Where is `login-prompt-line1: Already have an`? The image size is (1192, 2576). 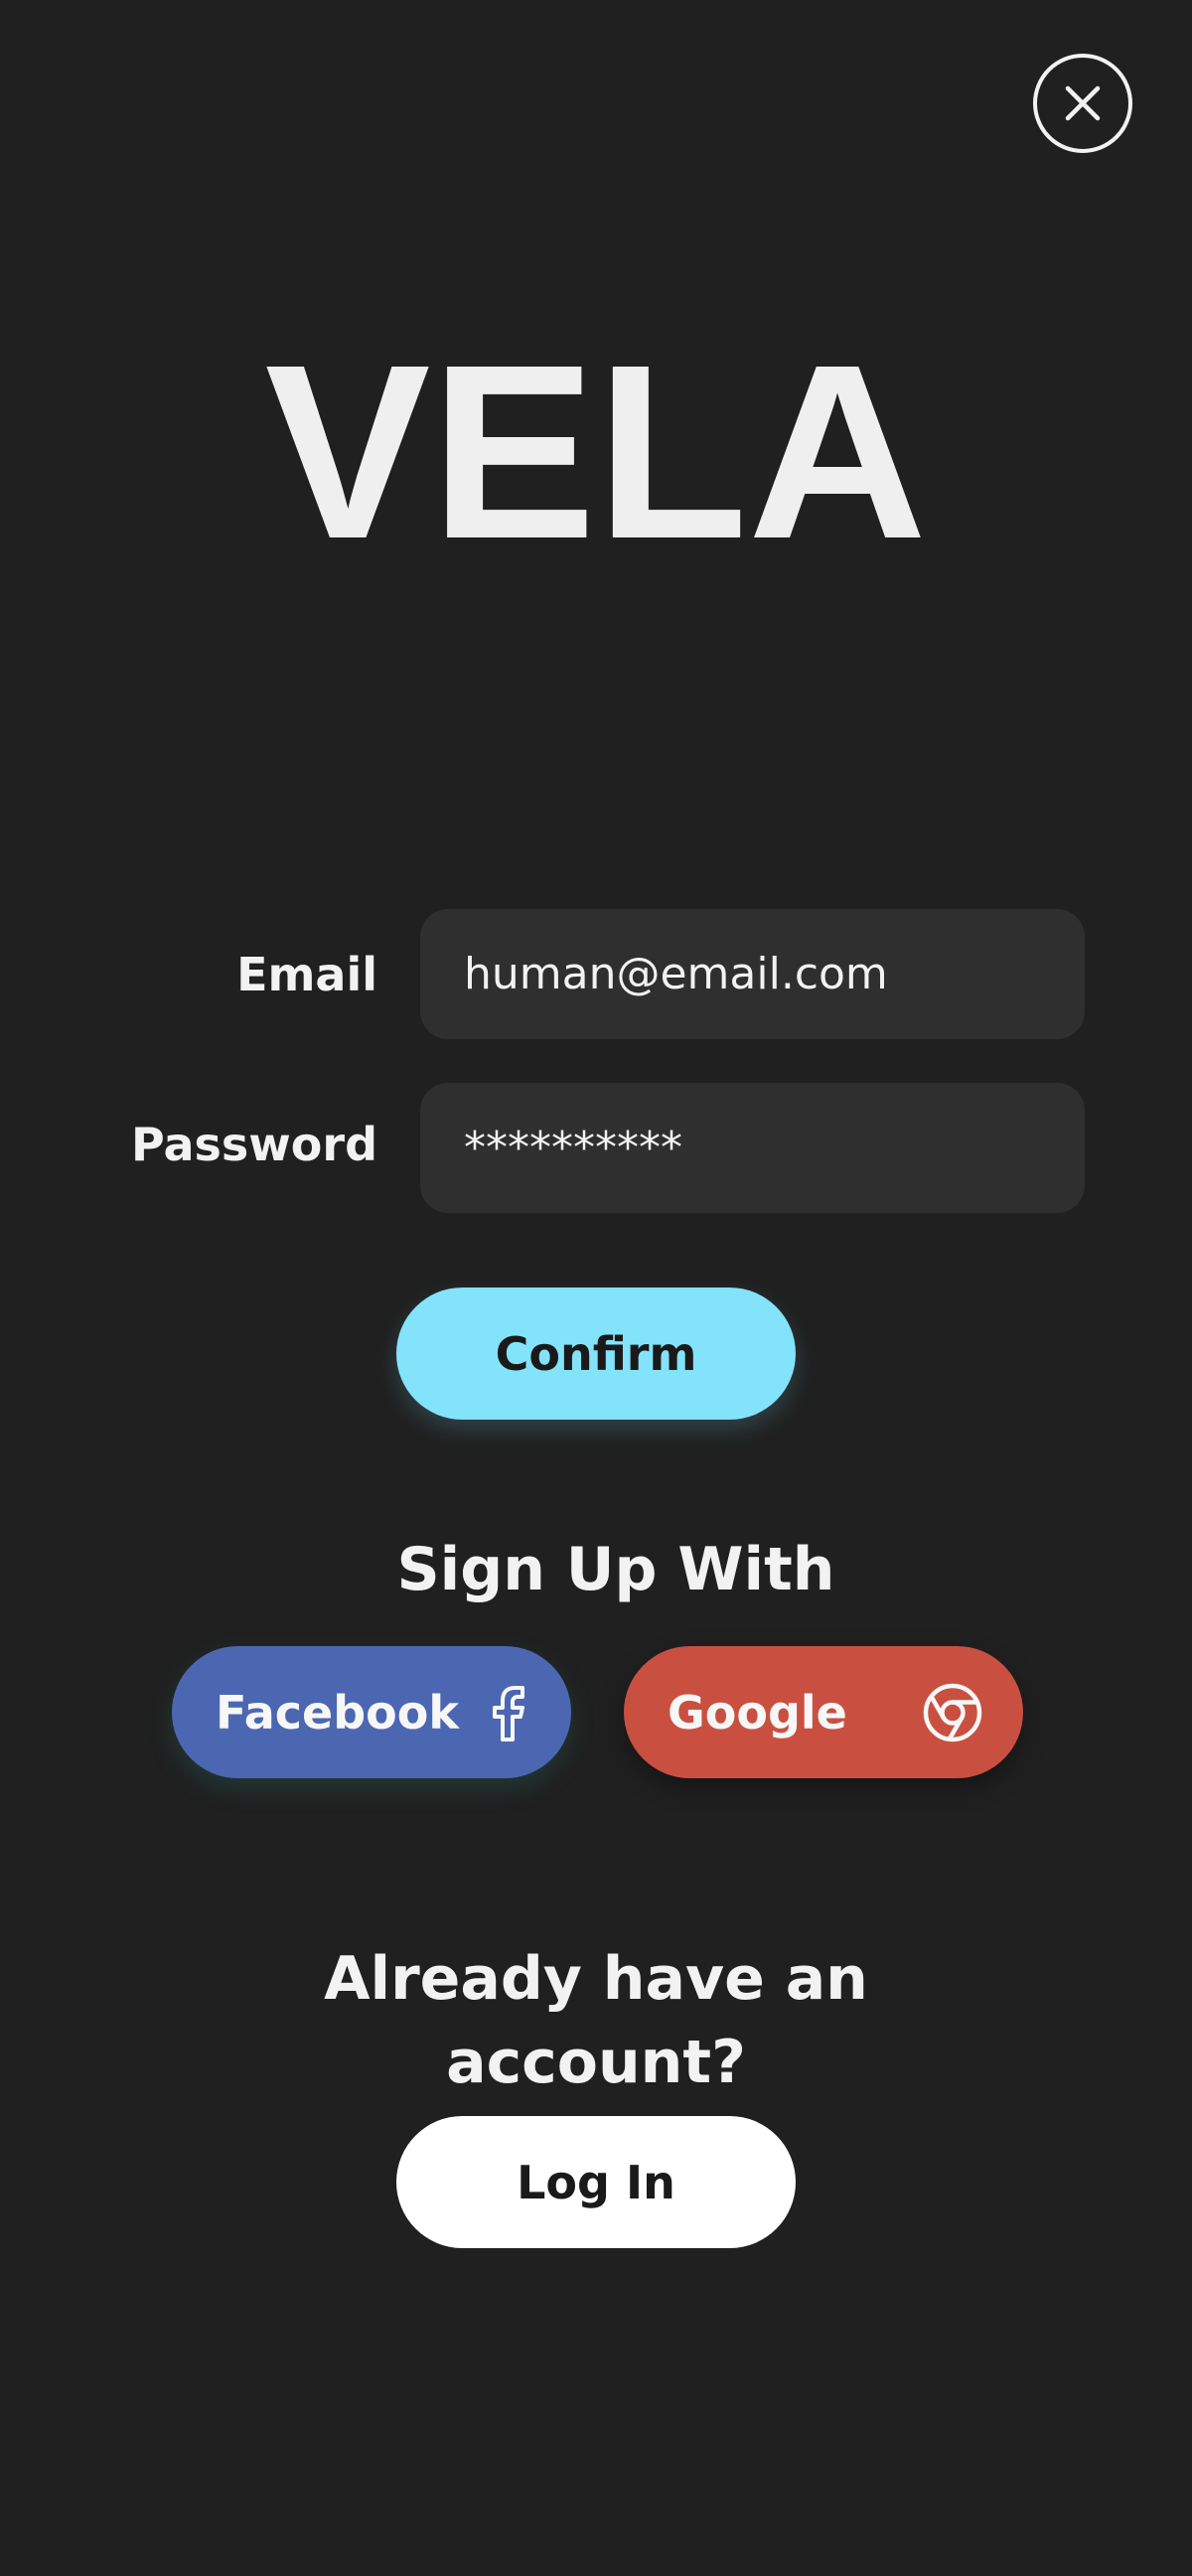
login-prompt-line1: Already have an is located at coordinates (596, 1979).